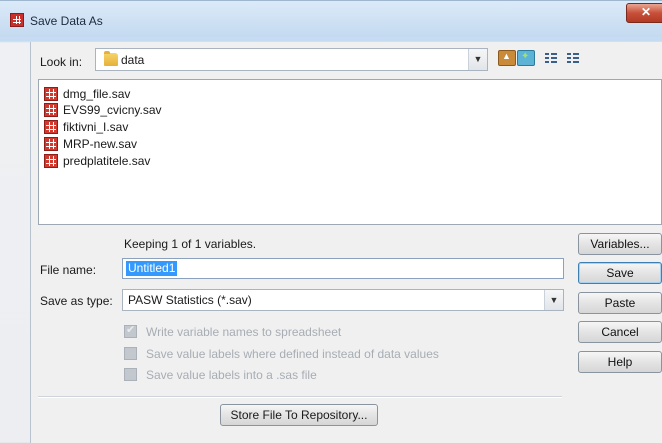  Describe the element at coordinates (620, 332) in the screenshot. I see `cancel-button: Cancel` at that location.